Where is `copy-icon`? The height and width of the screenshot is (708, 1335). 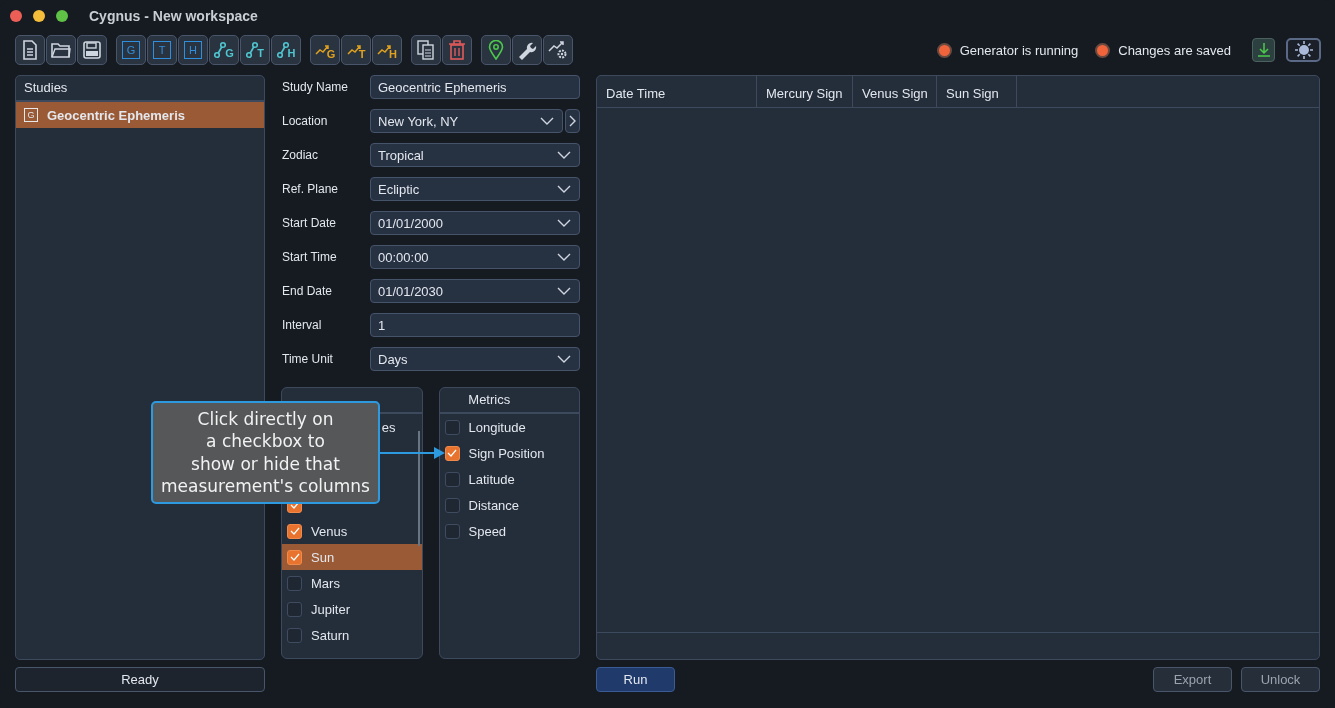
copy-icon is located at coordinates (426, 50).